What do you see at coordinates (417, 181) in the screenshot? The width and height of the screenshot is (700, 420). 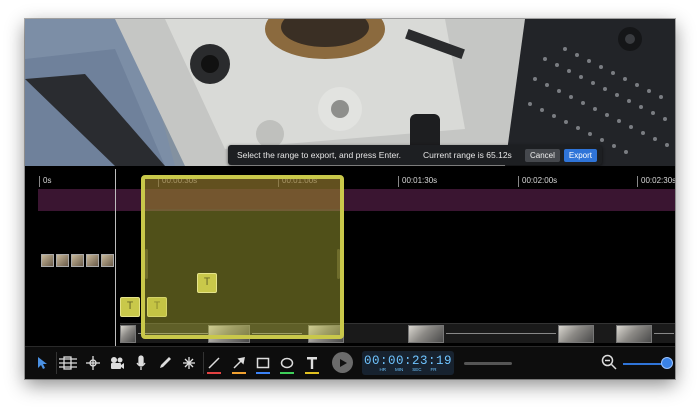 I see `ruler-tick: 00:01:30s` at bounding box center [417, 181].